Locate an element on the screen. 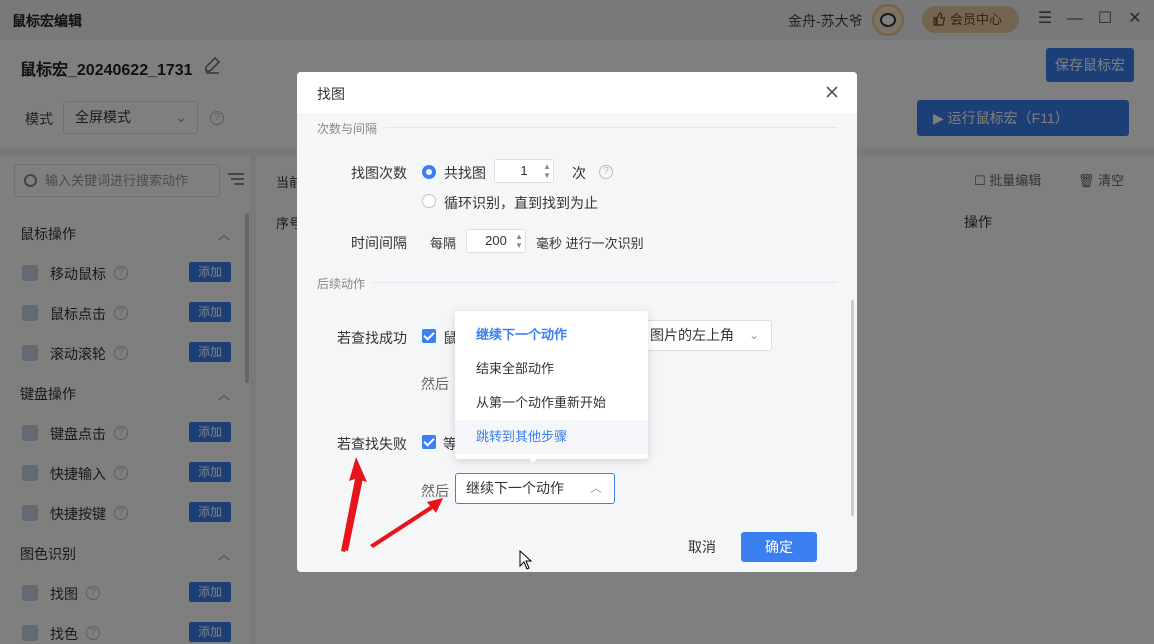 The height and width of the screenshot is (644, 1154). then-label-success: 然后 is located at coordinates (435, 384).